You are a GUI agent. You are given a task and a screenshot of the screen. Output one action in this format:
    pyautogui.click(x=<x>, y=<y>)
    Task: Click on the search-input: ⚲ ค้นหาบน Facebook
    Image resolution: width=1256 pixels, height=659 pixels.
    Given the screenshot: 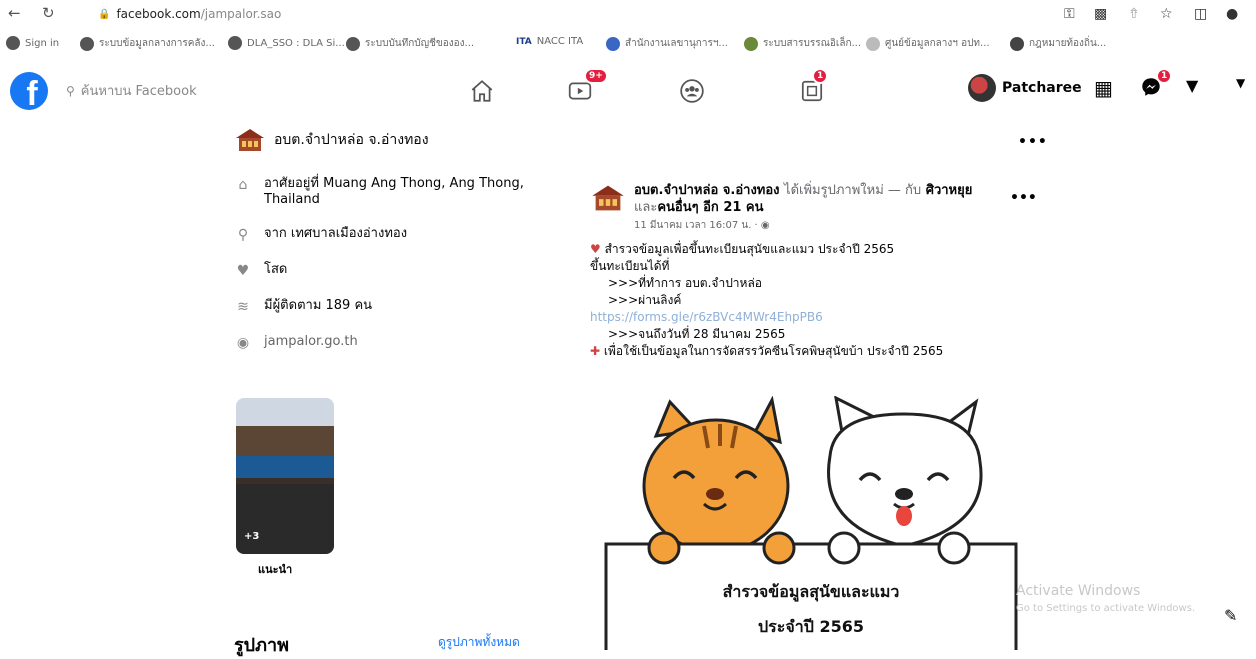 What is the action you would take?
    pyautogui.click(x=131, y=90)
    